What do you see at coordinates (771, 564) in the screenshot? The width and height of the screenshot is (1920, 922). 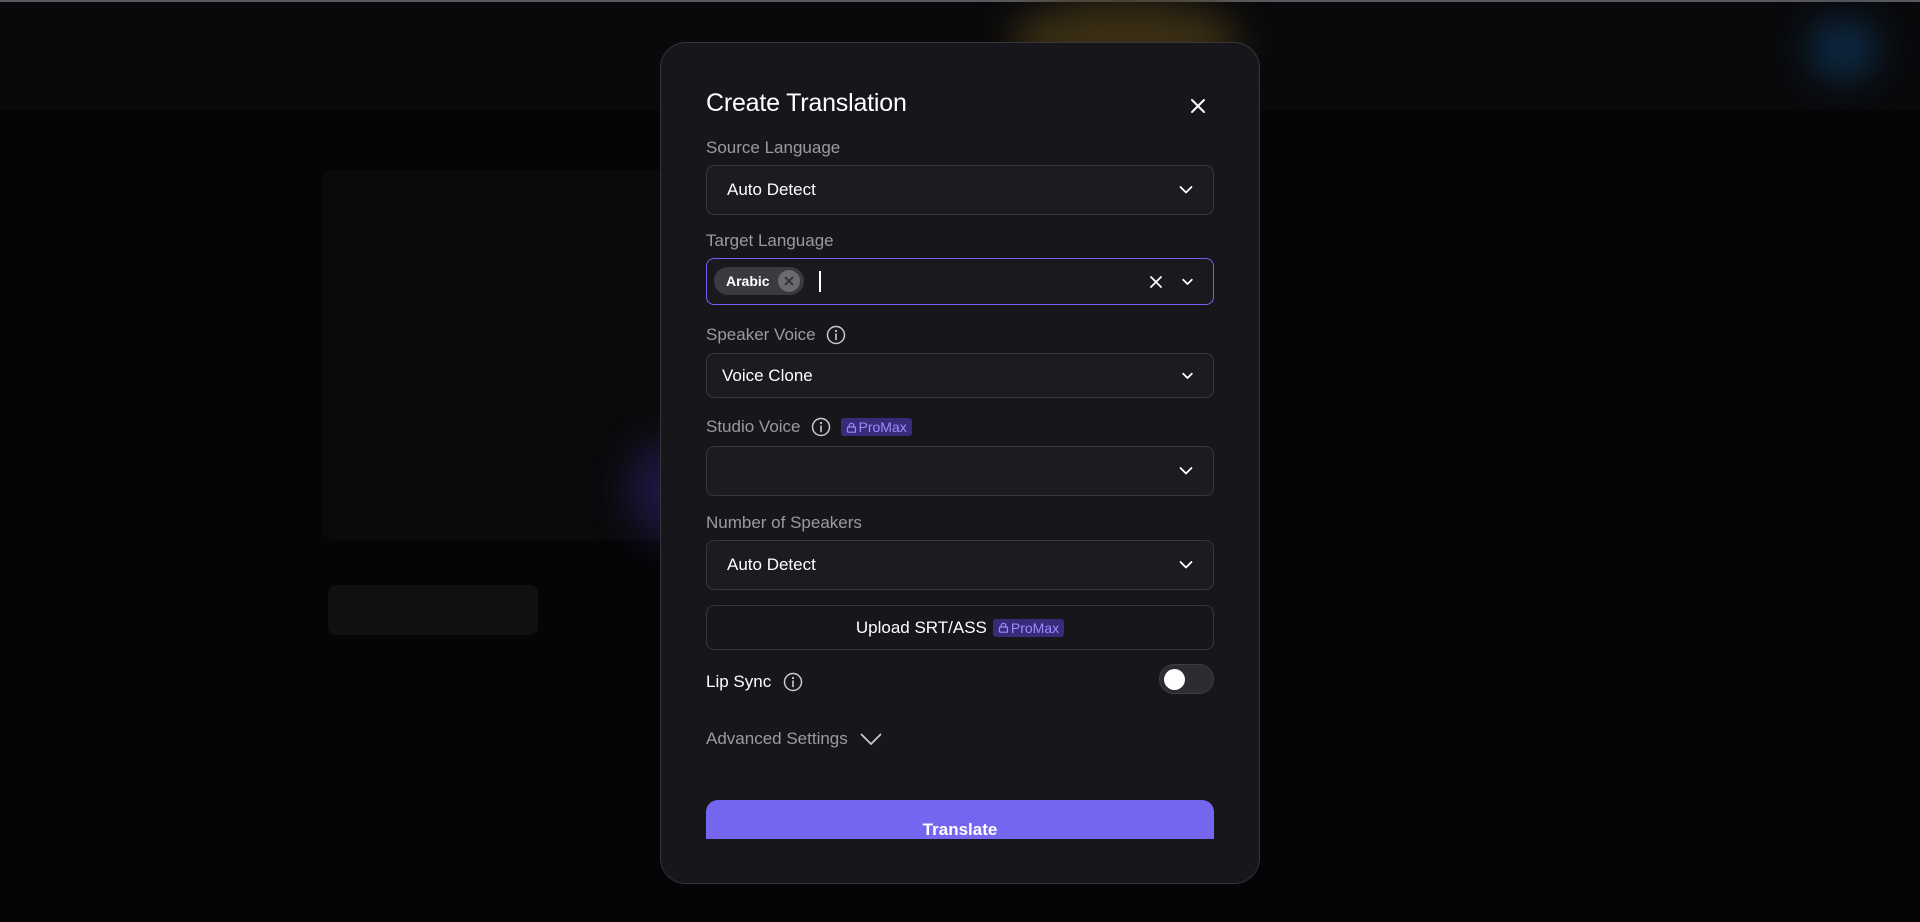 I see `number-of-speakers-value: Auto Detect` at bounding box center [771, 564].